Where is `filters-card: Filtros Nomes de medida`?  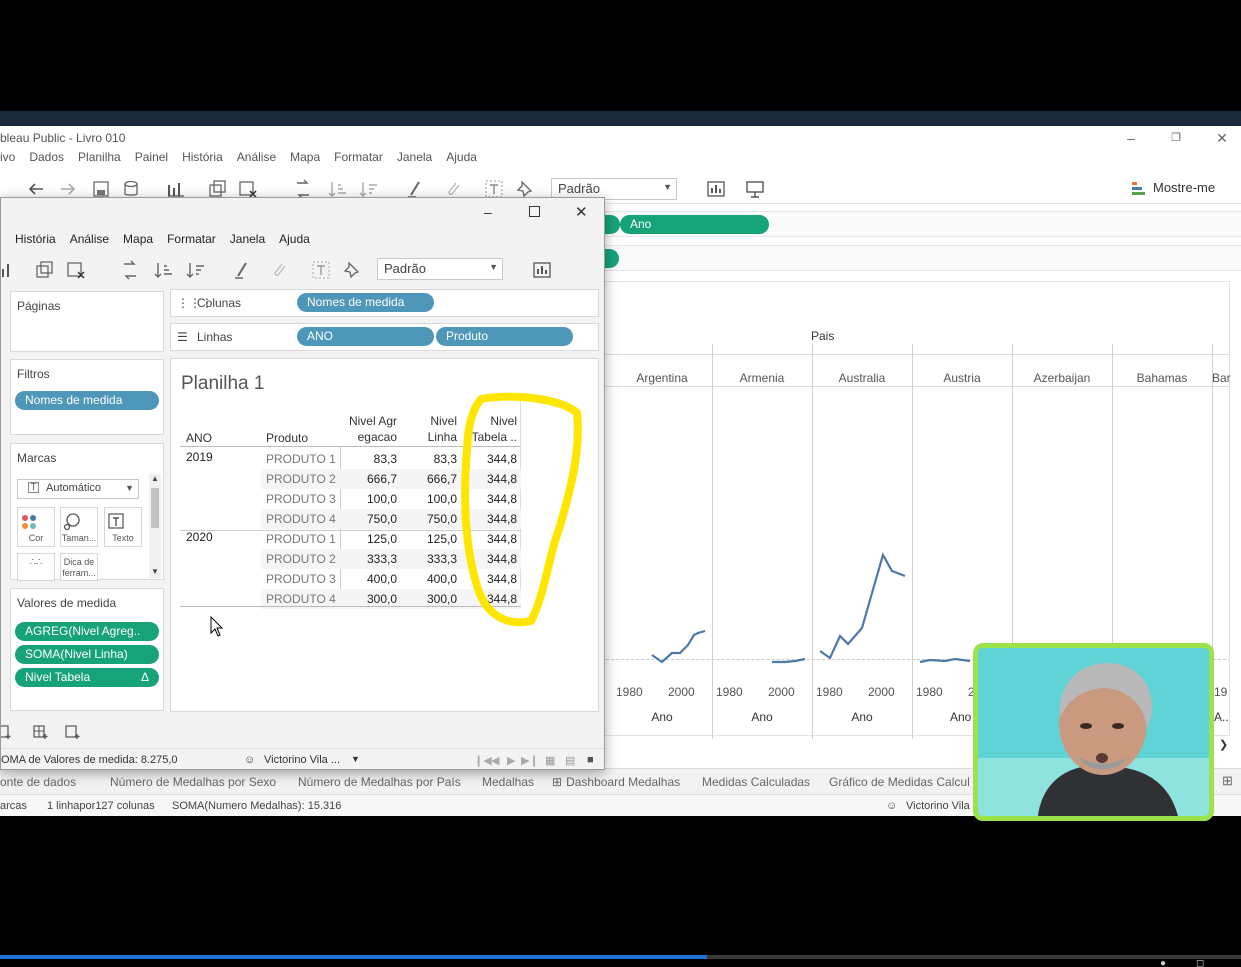 filters-card: Filtros Nomes de medida is located at coordinates (87, 397).